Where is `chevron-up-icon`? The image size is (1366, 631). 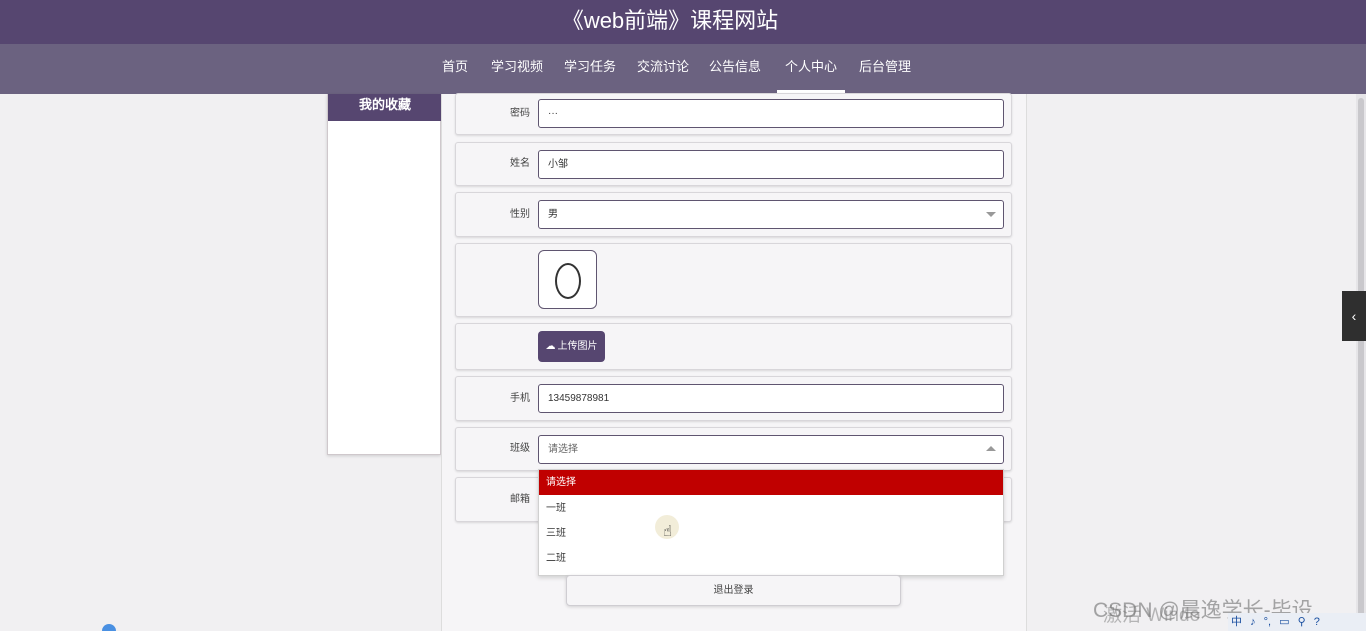
chevron-up-icon is located at coordinates (991, 448).